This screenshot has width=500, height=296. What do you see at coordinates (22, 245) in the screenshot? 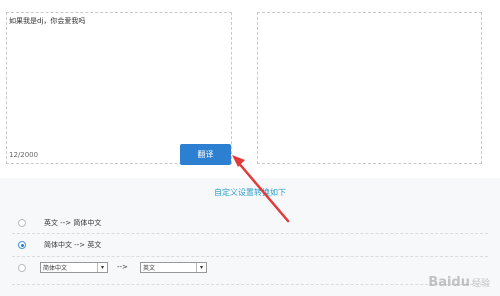
I see `radio-zh-to-en` at bounding box center [22, 245].